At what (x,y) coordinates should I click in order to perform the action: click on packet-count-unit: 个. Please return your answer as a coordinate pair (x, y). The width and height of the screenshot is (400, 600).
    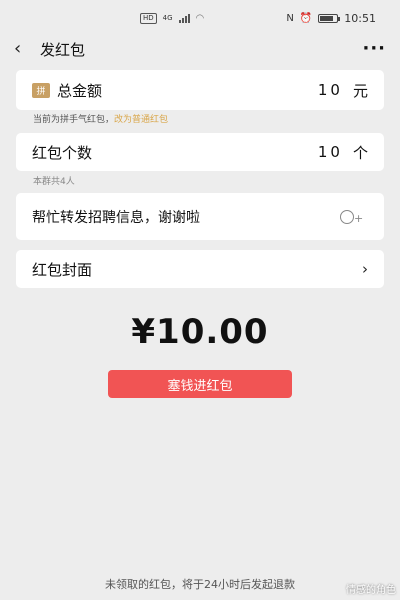
    Looking at the image, I should click on (360, 152).